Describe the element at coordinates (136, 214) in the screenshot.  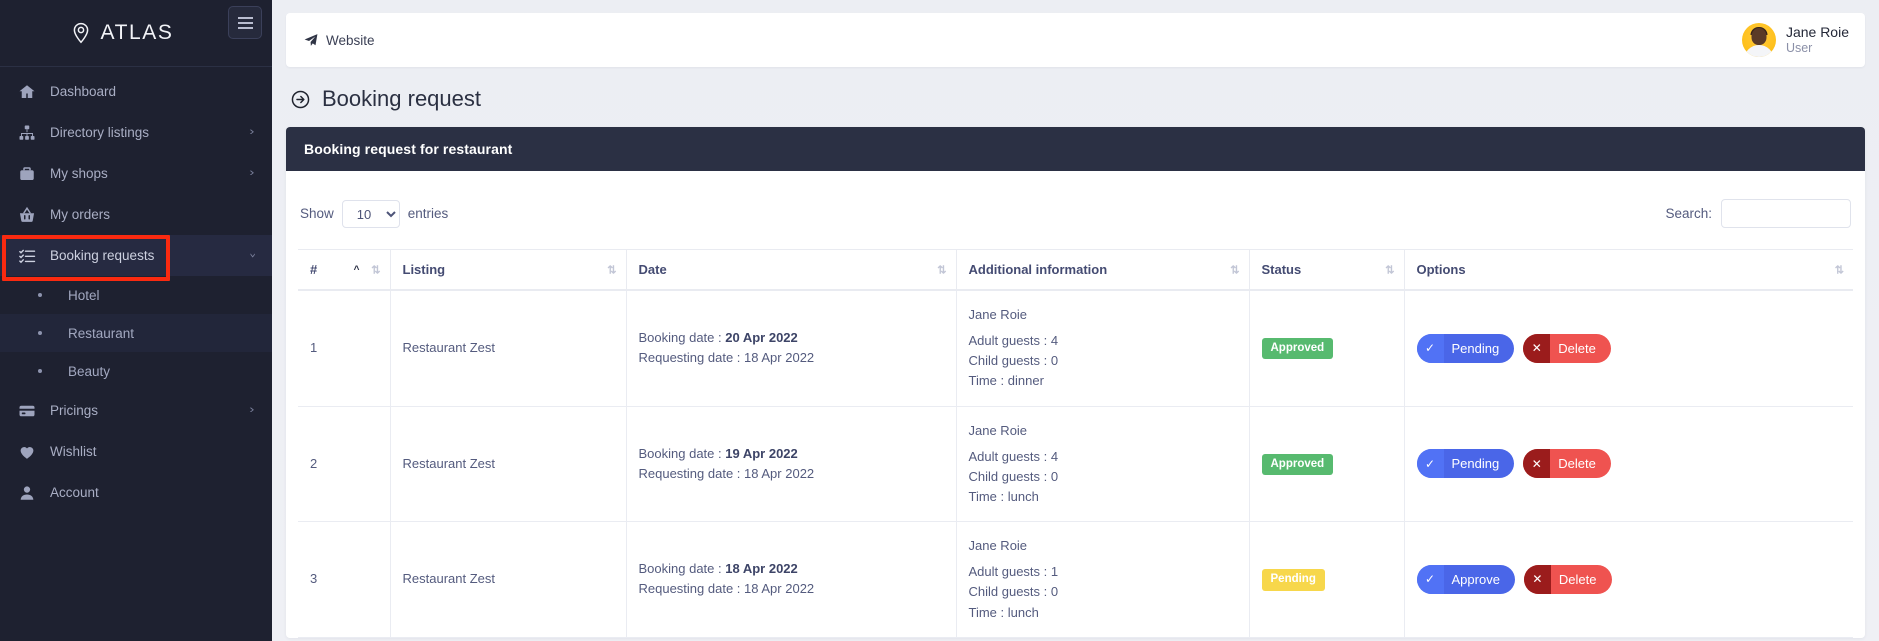
I see `sidebar-item-my-orders: My orders` at that location.